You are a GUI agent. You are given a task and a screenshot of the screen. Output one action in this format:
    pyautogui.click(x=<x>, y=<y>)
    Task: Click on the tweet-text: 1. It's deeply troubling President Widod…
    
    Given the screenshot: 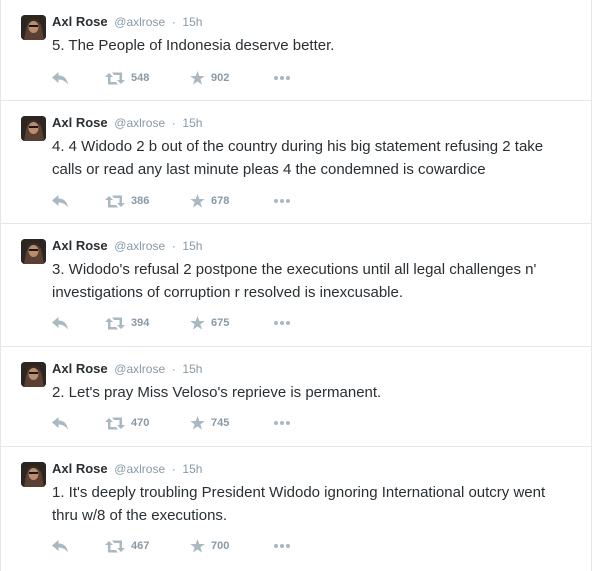 What is the action you would take?
    pyautogui.click(x=299, y=504)
    